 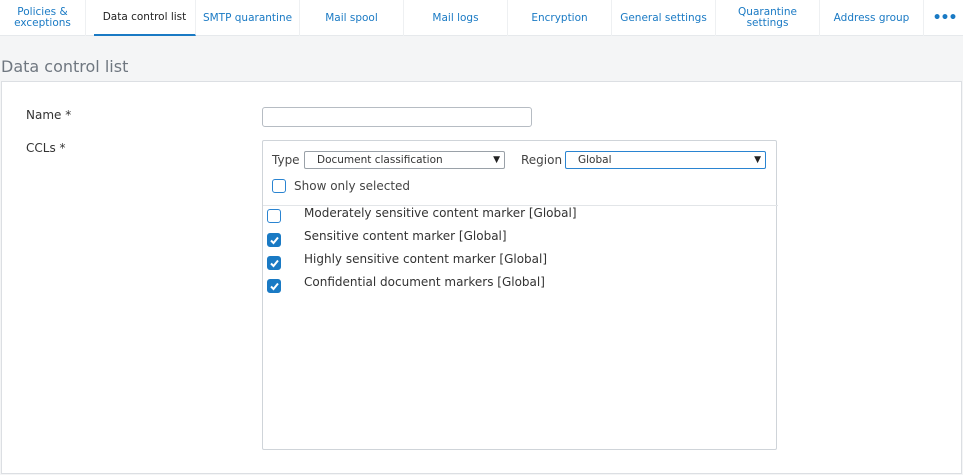 I want to click on ccl-item-label: Highly sensitive content marker [Global], so click(x=426, y=259).